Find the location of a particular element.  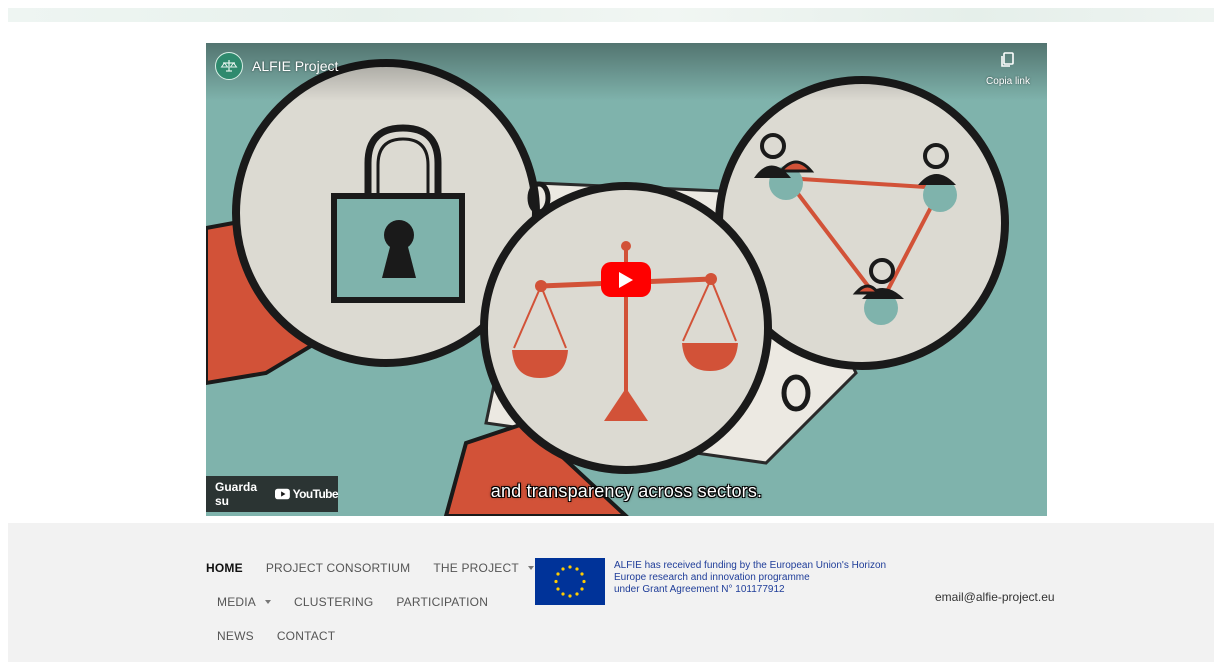

channel-avatar is located at coordinates (229, 66).